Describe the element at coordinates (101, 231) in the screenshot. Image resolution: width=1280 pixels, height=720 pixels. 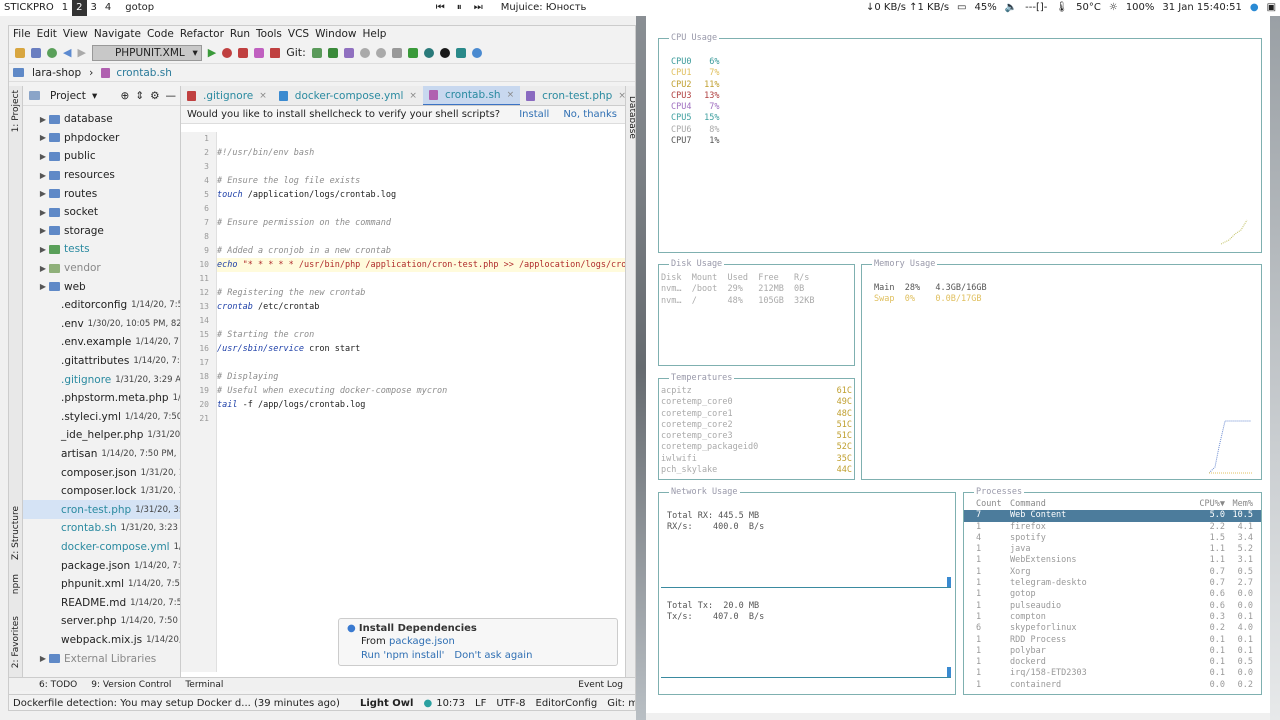
I see `tree-row: ▶ storage` at that location.